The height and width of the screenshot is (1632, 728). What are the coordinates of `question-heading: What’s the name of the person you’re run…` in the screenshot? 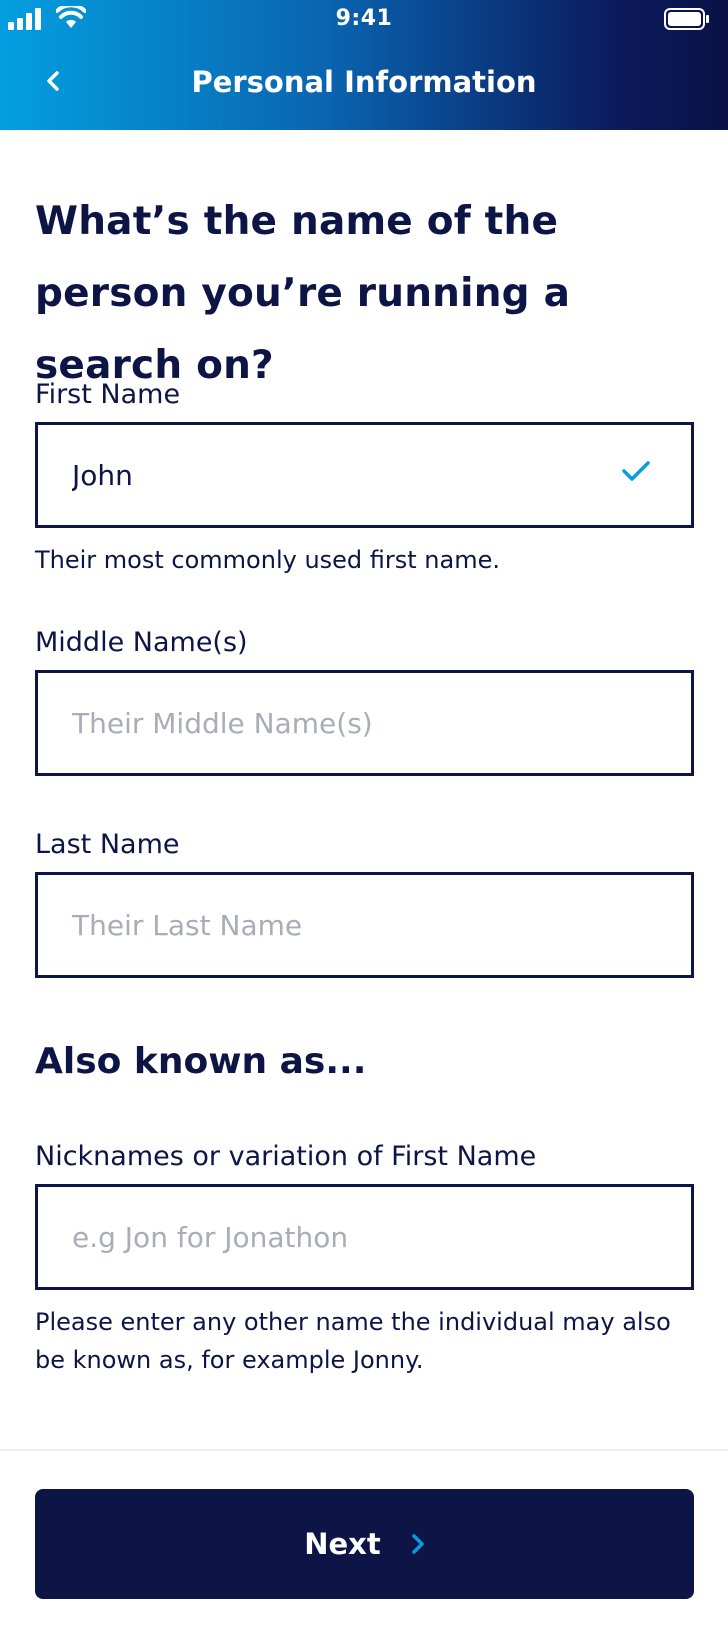 It's located at (303, 293).